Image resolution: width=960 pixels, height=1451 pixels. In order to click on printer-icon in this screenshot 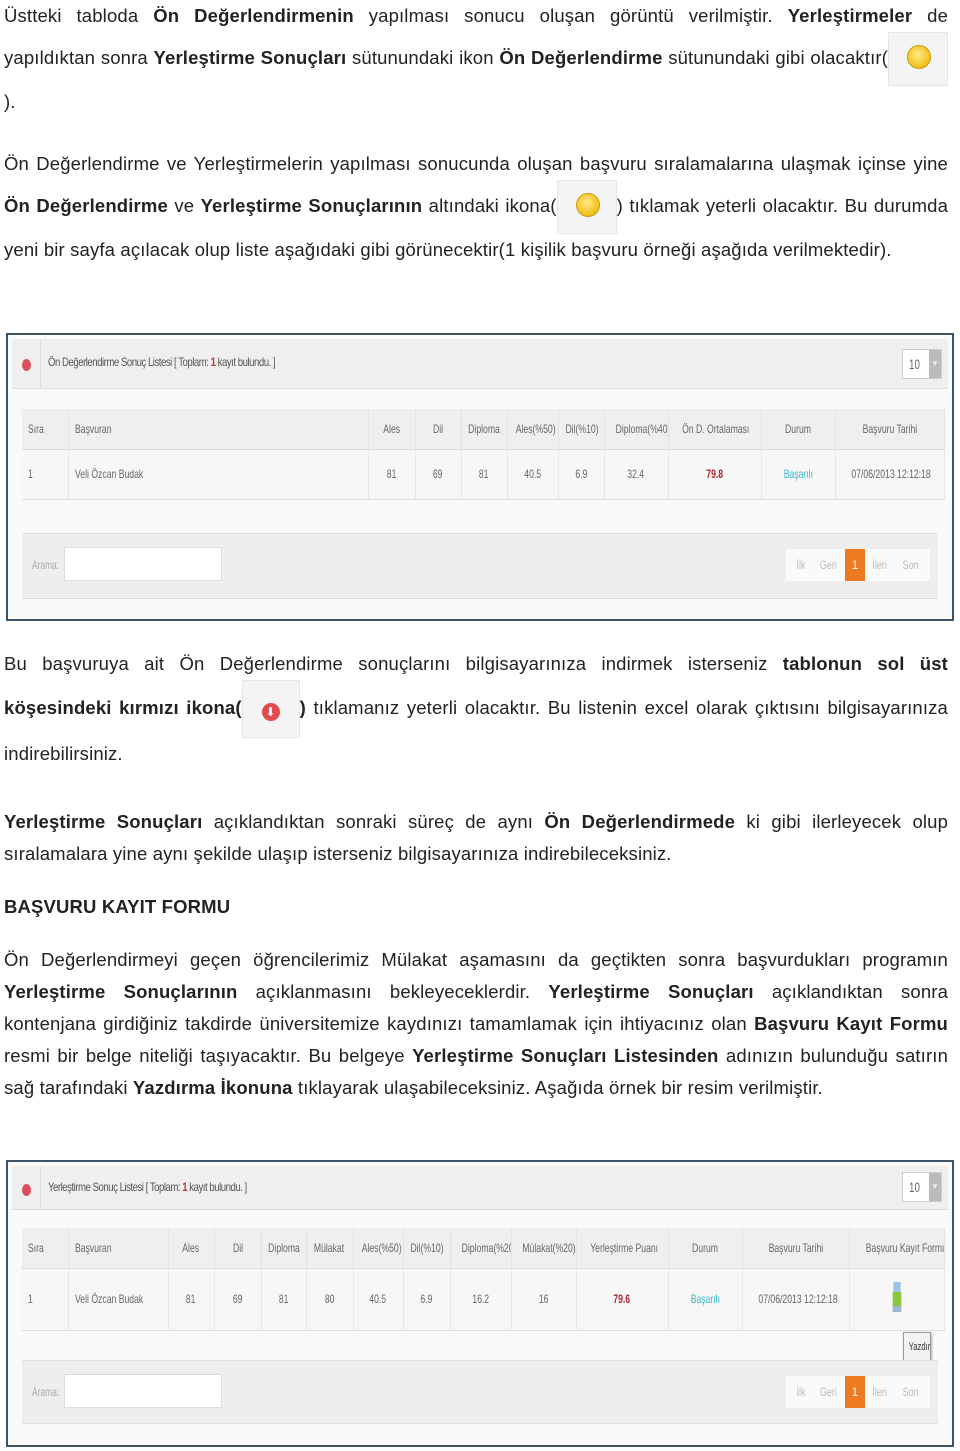, I will do `click(896, 1297)`.